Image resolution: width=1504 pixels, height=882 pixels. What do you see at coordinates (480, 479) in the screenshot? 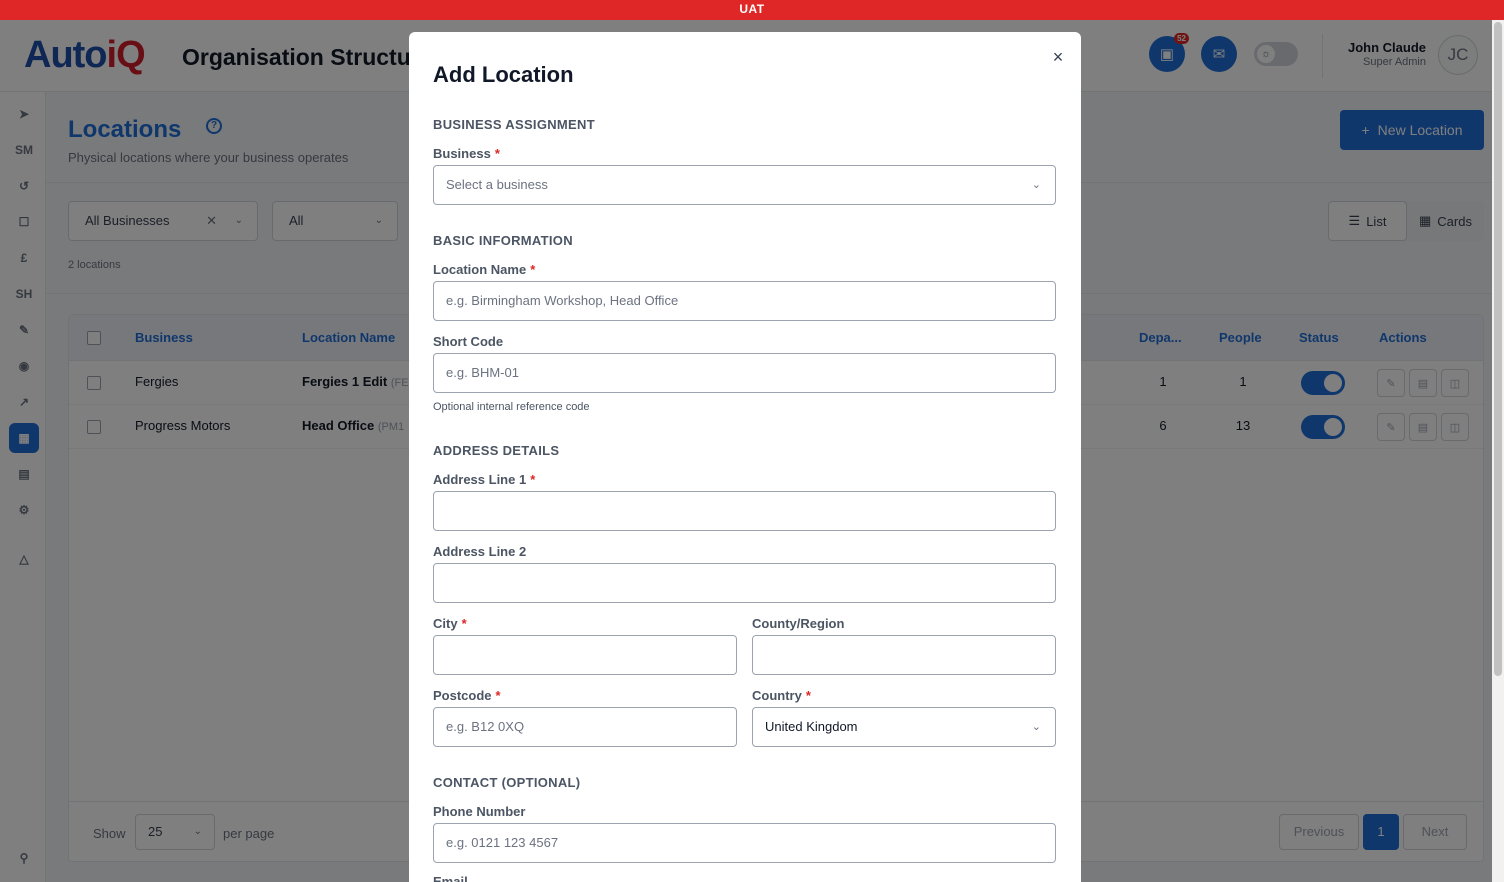
I see `address-line-1-label-text: Address Line 1` at bounding box center [480, 479].